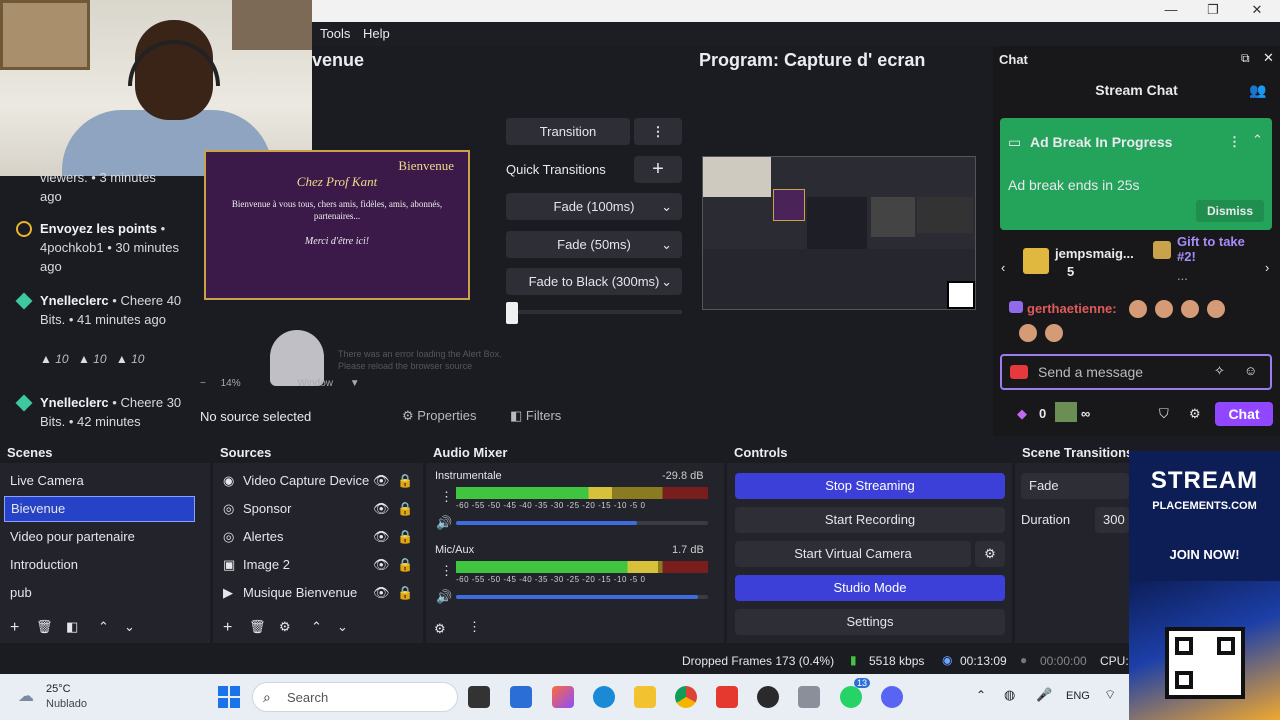  Describe the element at coordinates (21, 592) in the screenshot. I see `scene-item: pub` at that location.